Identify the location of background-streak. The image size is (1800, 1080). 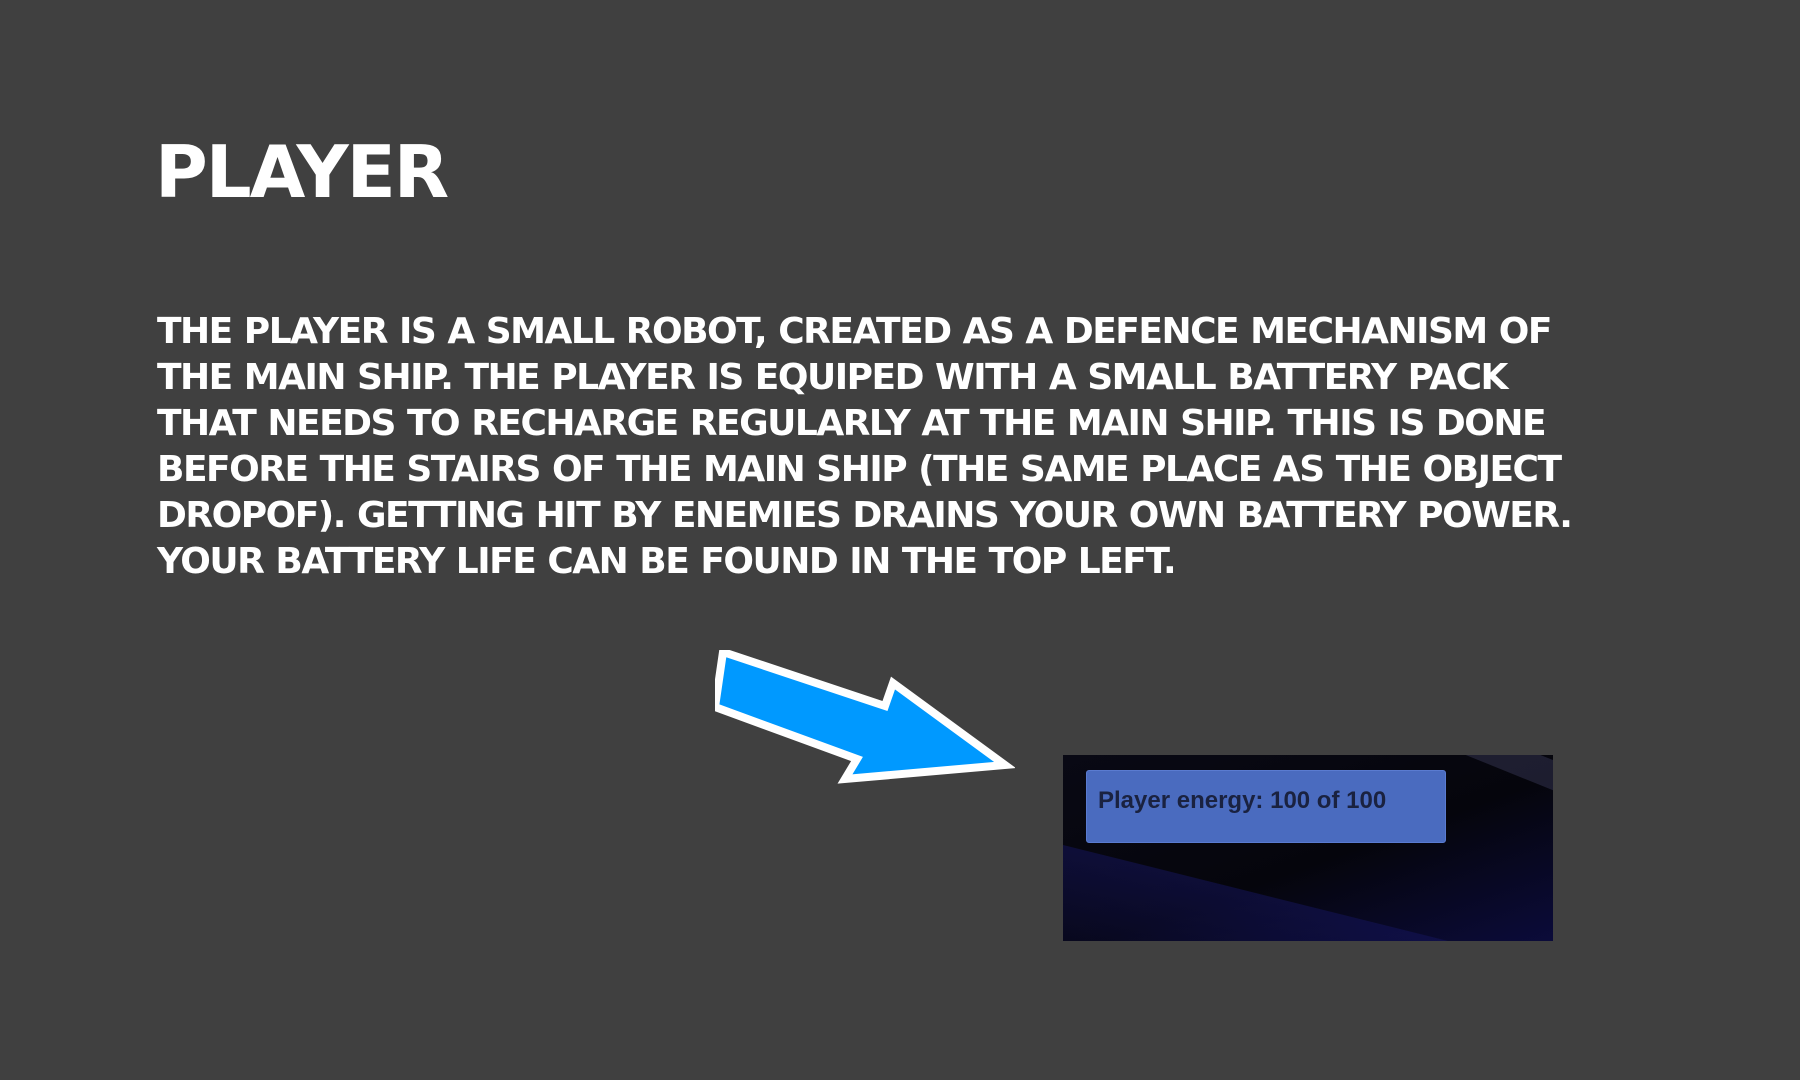
(1308, 888).